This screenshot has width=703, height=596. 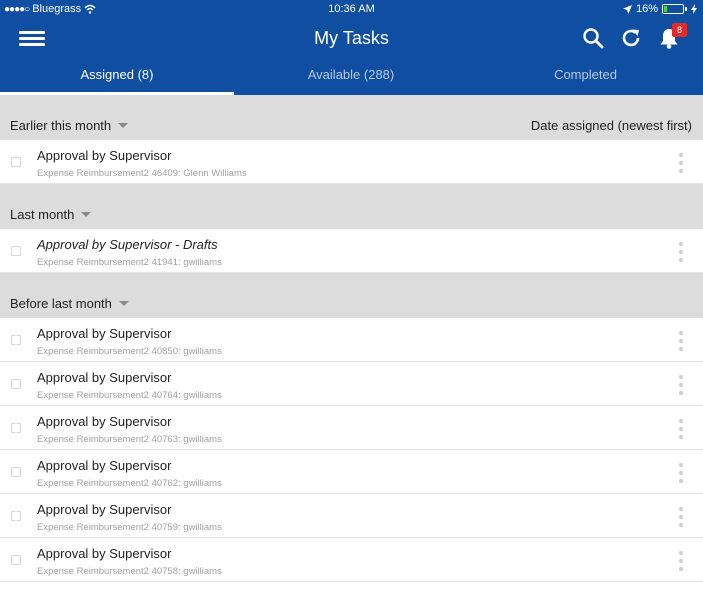 I want to click on battery-tip, so click(x=686, y=9).